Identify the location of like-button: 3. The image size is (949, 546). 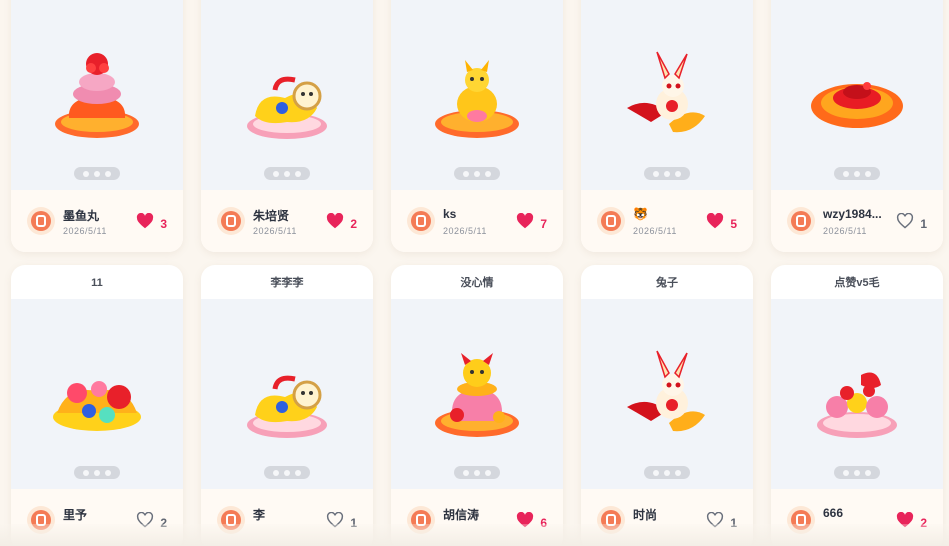
(151, 223).